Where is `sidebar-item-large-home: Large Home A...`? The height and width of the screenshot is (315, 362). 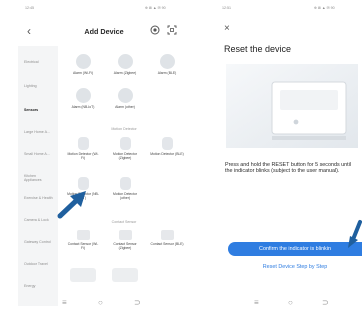 sidebar-item-large-home: Large Home A... is located at coordinates (39, 132).